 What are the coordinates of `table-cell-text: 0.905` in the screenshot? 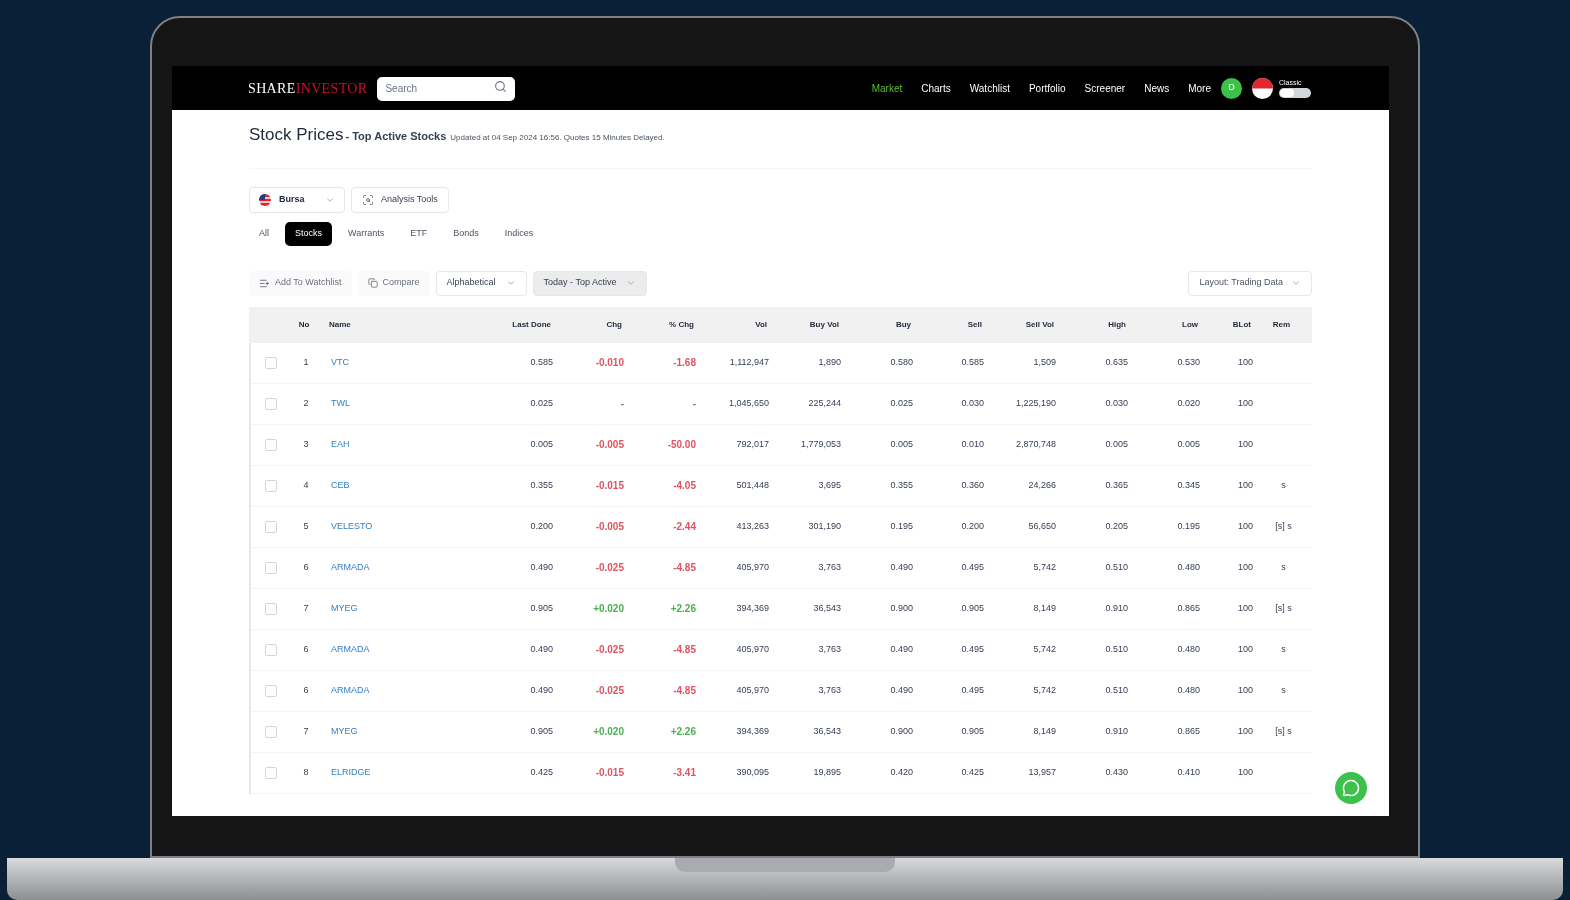 It's located at (541, 731).